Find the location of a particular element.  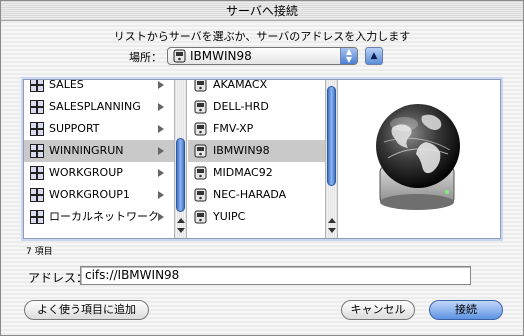

location-popup: IBMWIN98 ▲ ▼ is located at coordinates (262, 56).